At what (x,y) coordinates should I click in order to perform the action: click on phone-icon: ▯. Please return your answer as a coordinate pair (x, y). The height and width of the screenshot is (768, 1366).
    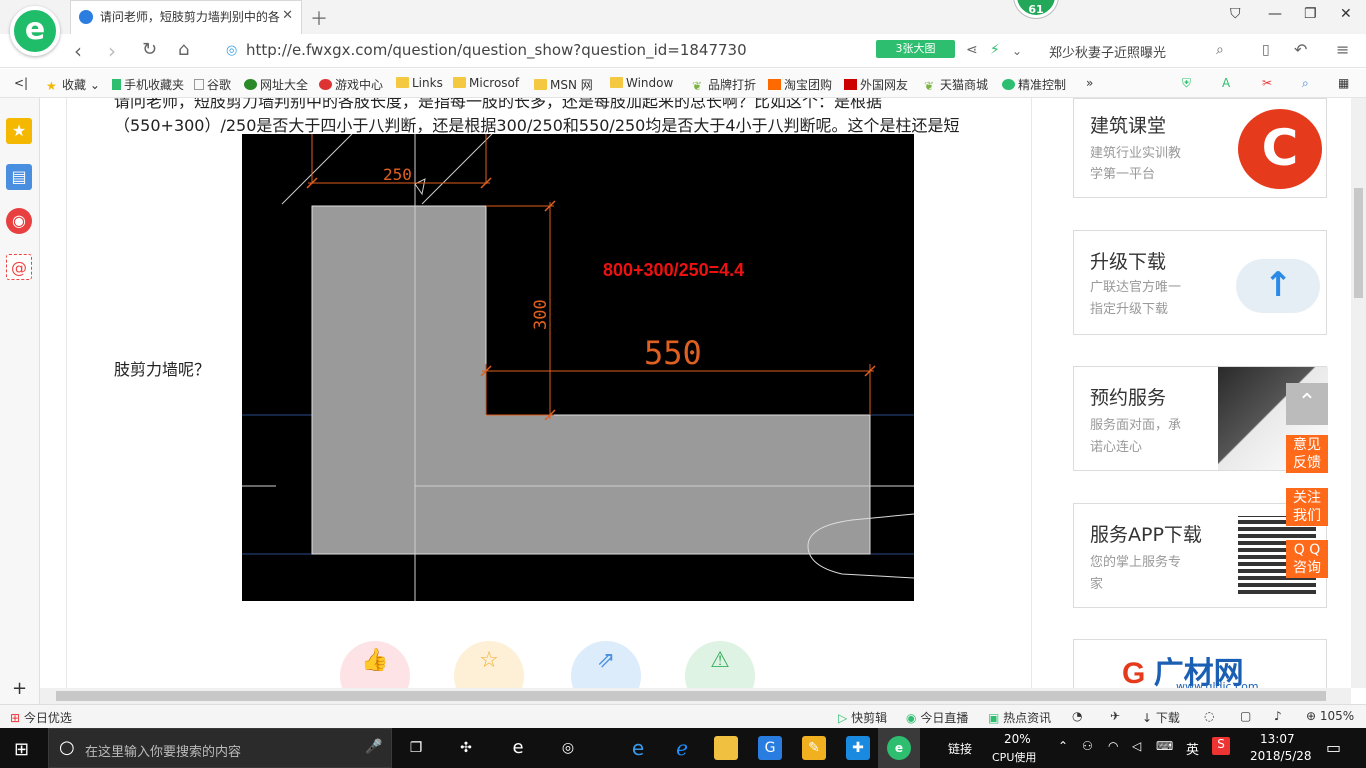
    Looking at the image, I should click on (1266, 50).